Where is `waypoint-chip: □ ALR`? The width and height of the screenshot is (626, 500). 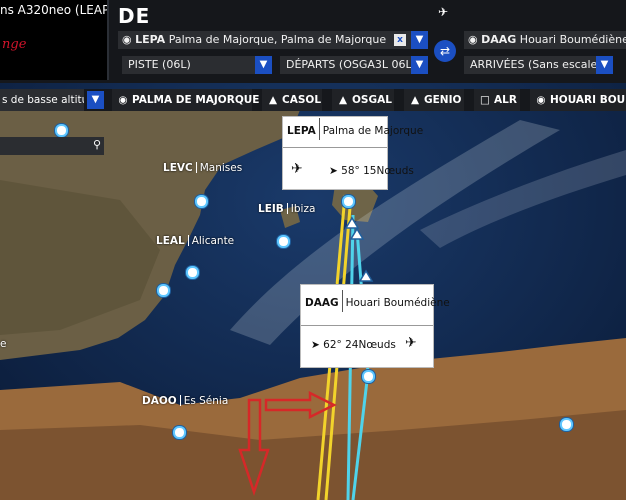
waypoint-chip: □ ALR is located at coordinates (497, 100).